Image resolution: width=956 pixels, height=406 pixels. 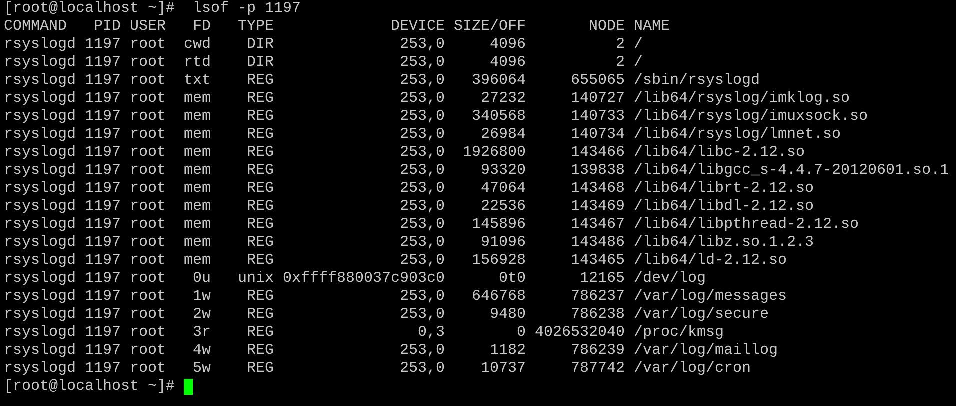 What do you see at coordinates (598, 261) in the screenshot?
I see `node-cell: 143465` at bounding box center [598, 261].